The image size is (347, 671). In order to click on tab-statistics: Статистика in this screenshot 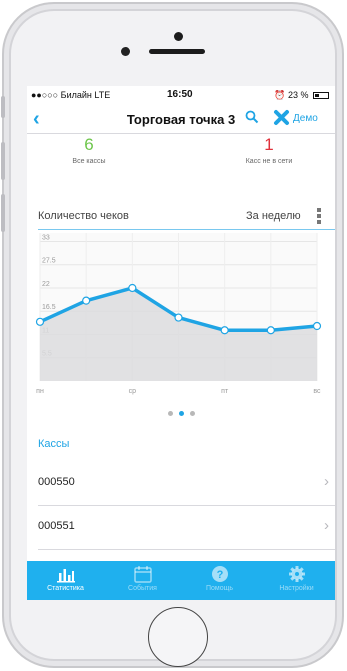, I will do `click(65, 580)`.